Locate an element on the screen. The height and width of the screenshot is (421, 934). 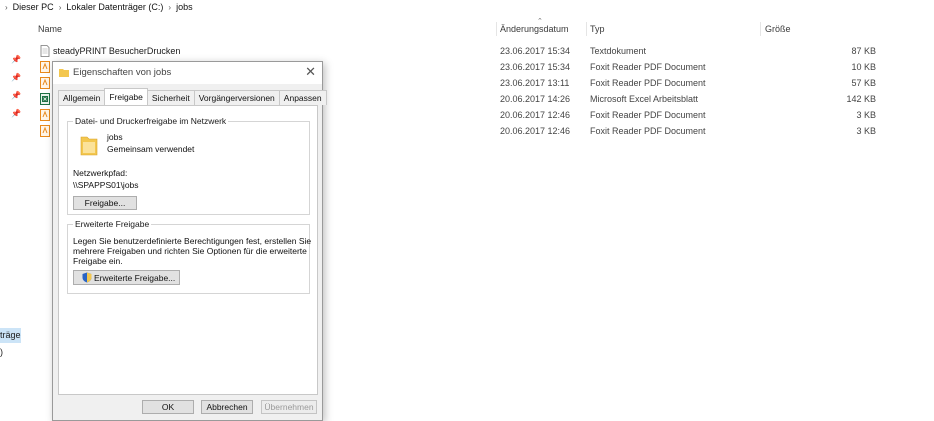
column-header-name: Name is located at coordinates (50, 29).